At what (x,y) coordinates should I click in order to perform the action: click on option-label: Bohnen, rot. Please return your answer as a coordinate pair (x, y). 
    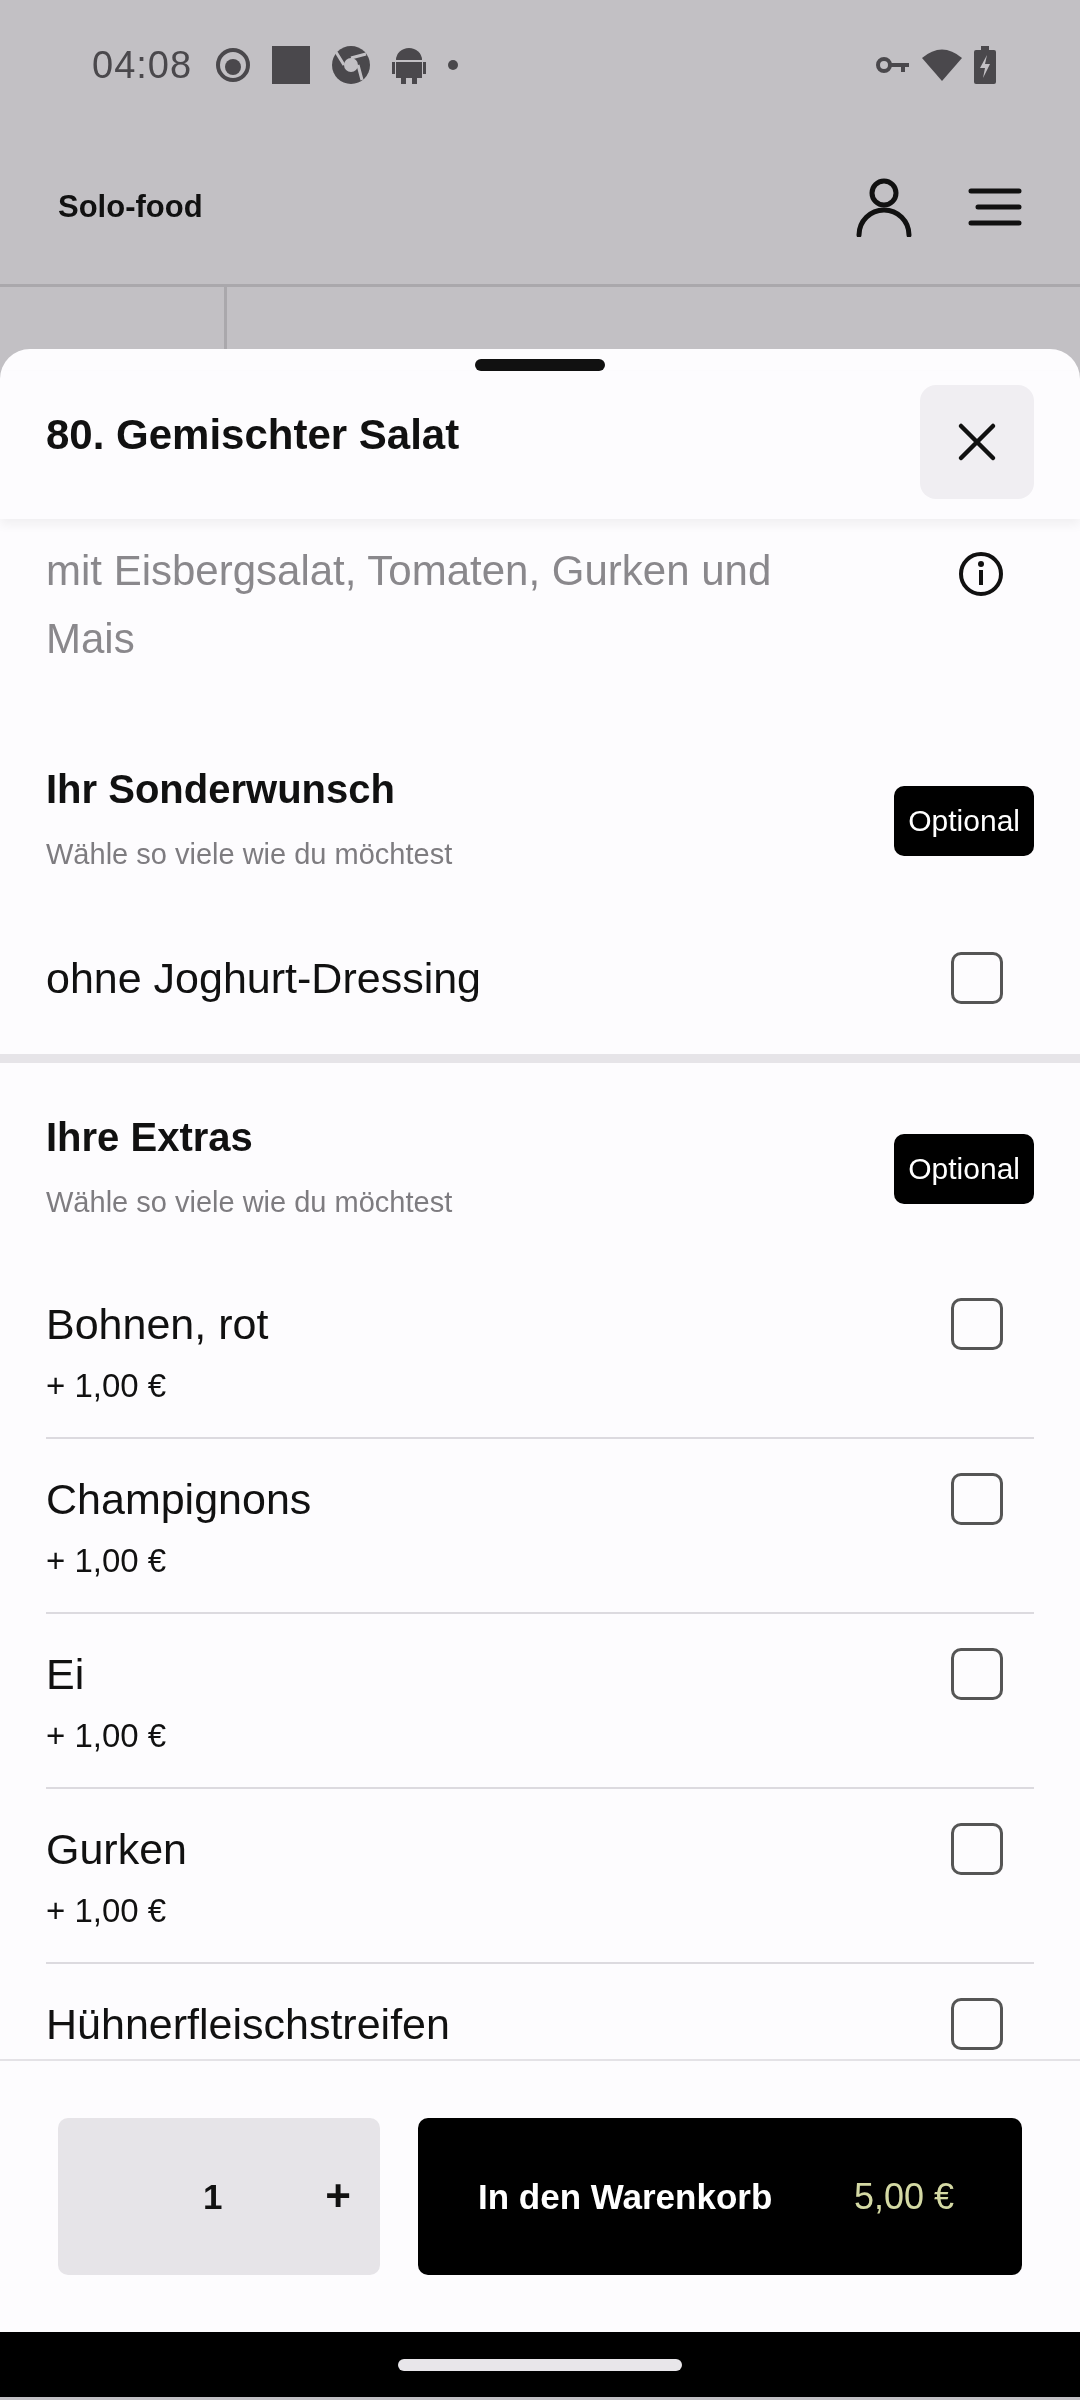
    Looking at the image, I should click on (158, 1324).